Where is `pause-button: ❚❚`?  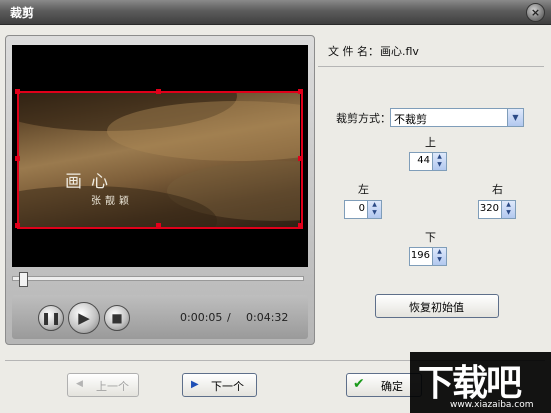 pause-button: ❚❚ is located at coordinates (51, 318).